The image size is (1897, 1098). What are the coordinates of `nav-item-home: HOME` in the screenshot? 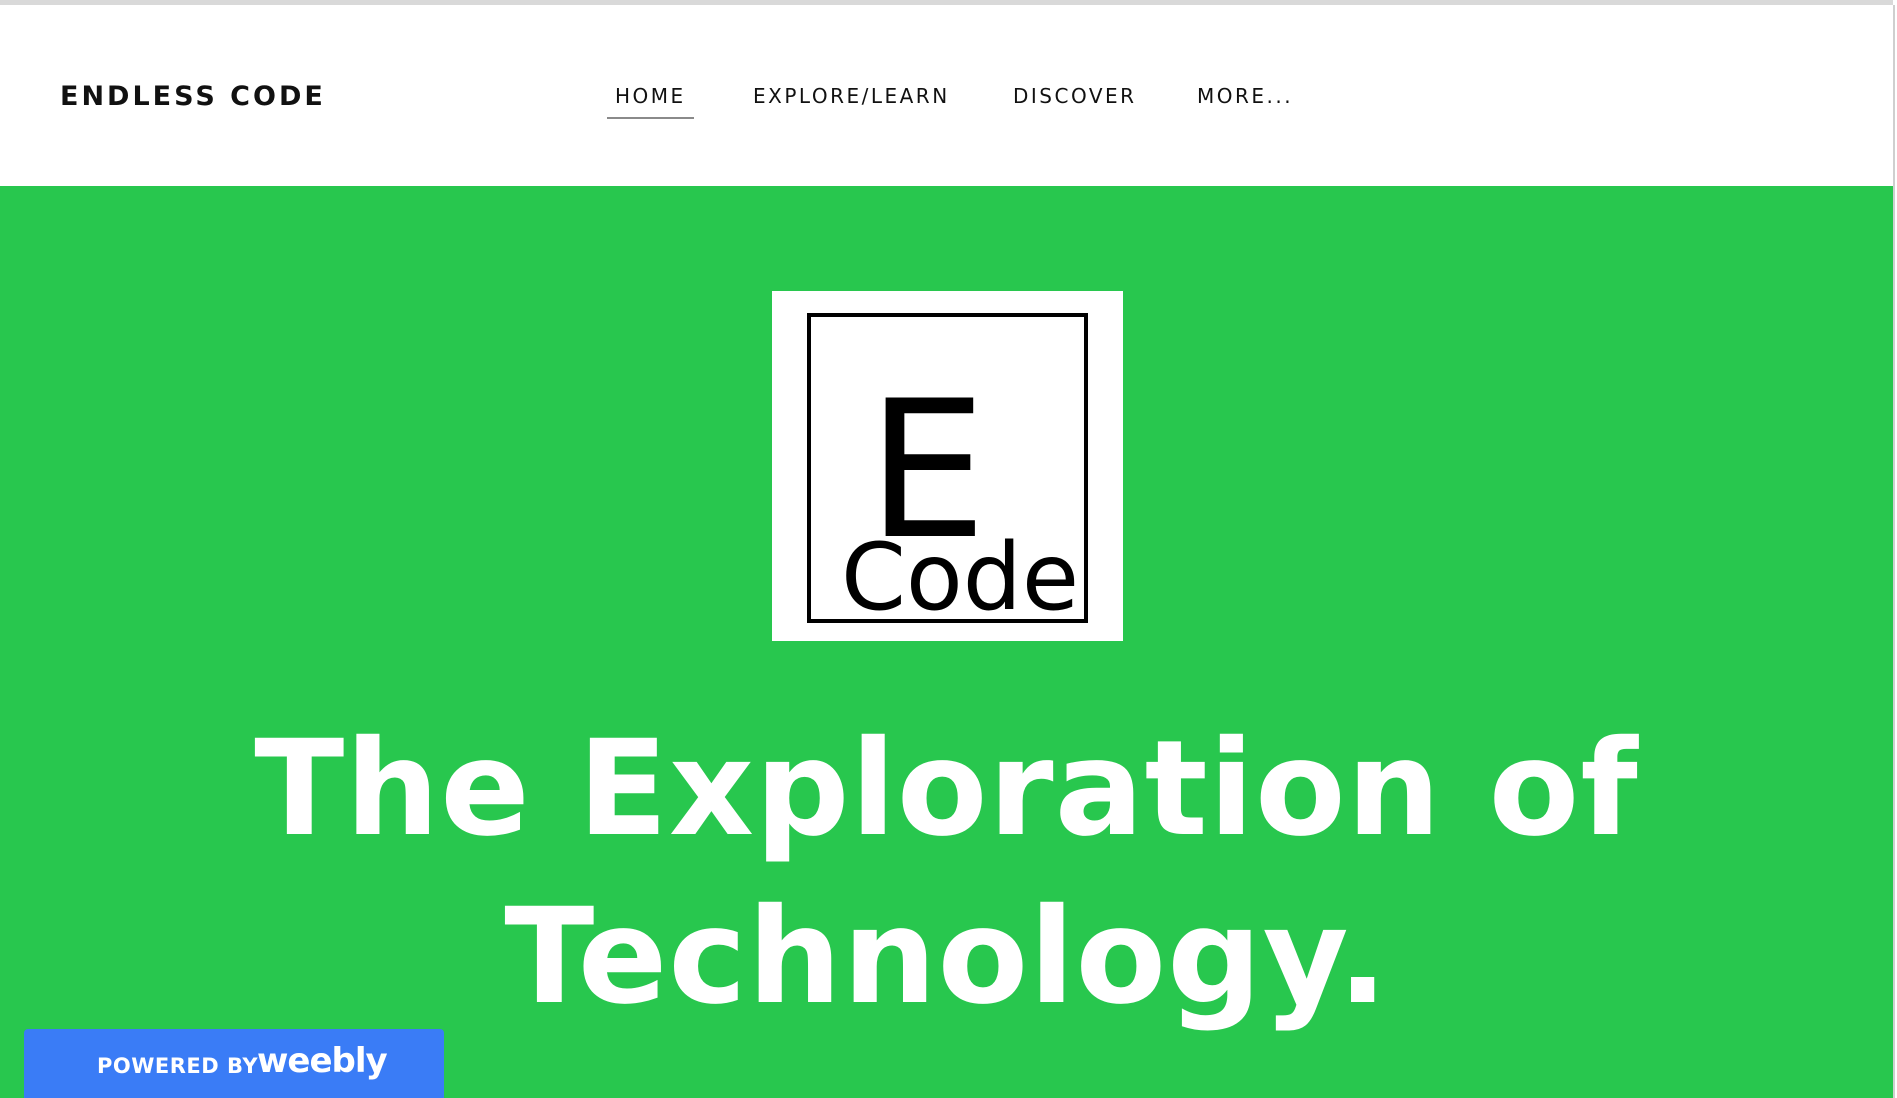 It's located at (650, 96).